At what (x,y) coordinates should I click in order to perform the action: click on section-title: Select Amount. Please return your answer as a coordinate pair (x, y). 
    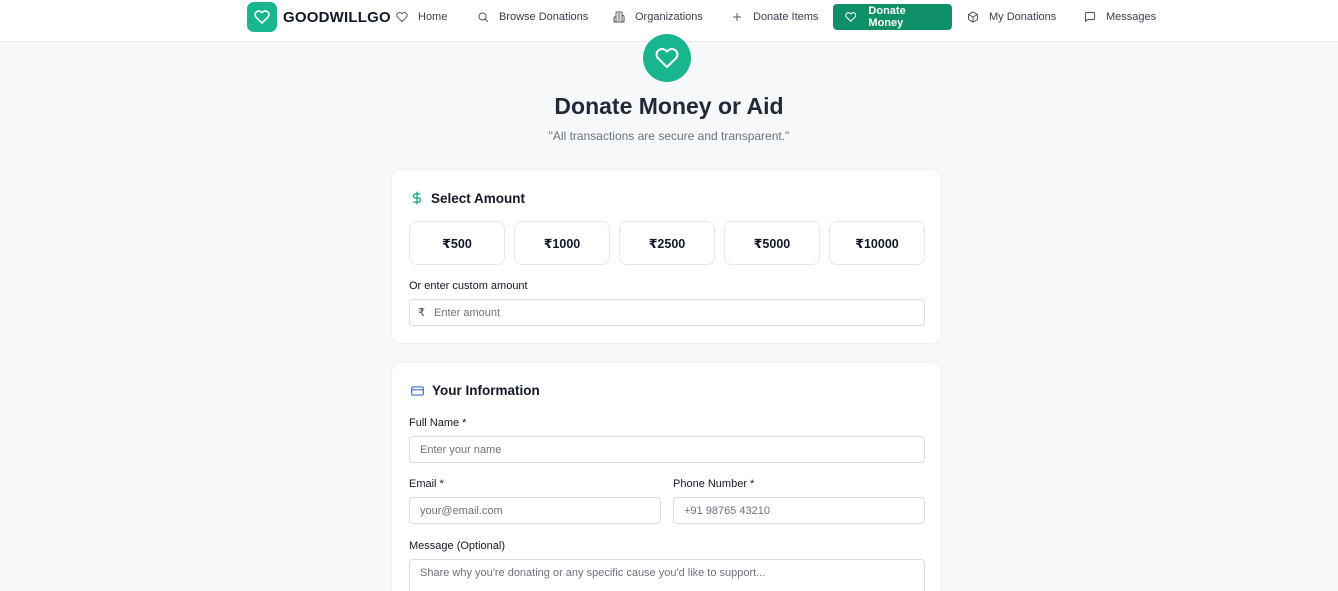
    Looking at the image, I should click on (478, 198).